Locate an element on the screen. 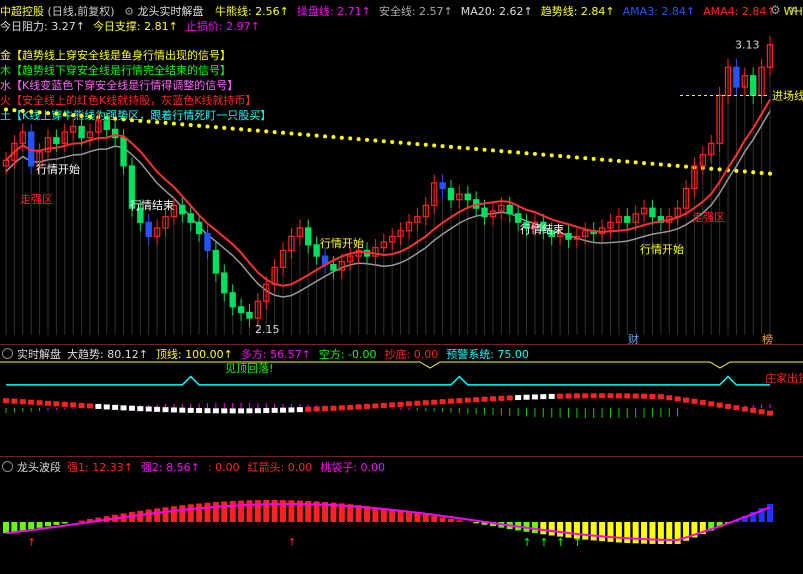 This screenshot has height=574, width=803. header-item: 牛熊线: 2.56↑ is located at coordinates (252, 11).